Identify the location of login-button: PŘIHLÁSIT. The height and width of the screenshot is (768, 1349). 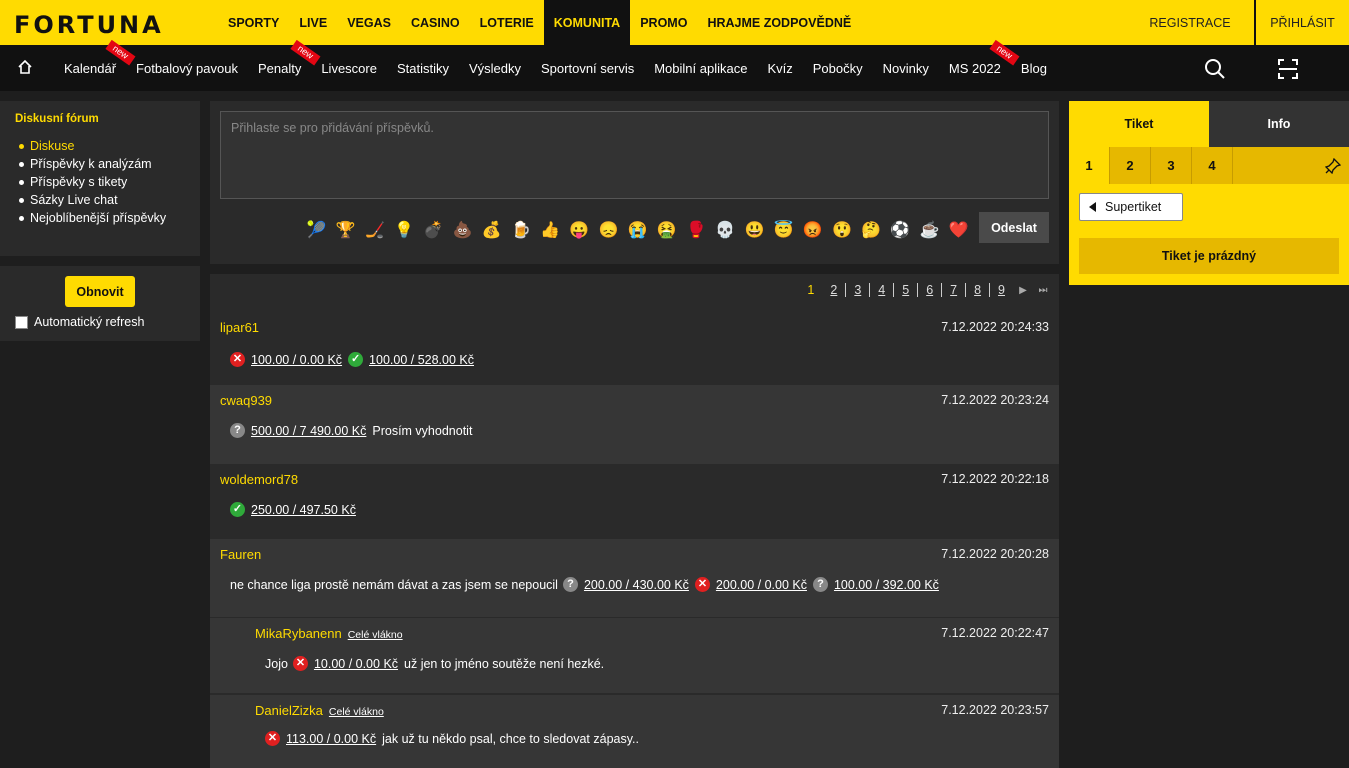
(1301, 22).